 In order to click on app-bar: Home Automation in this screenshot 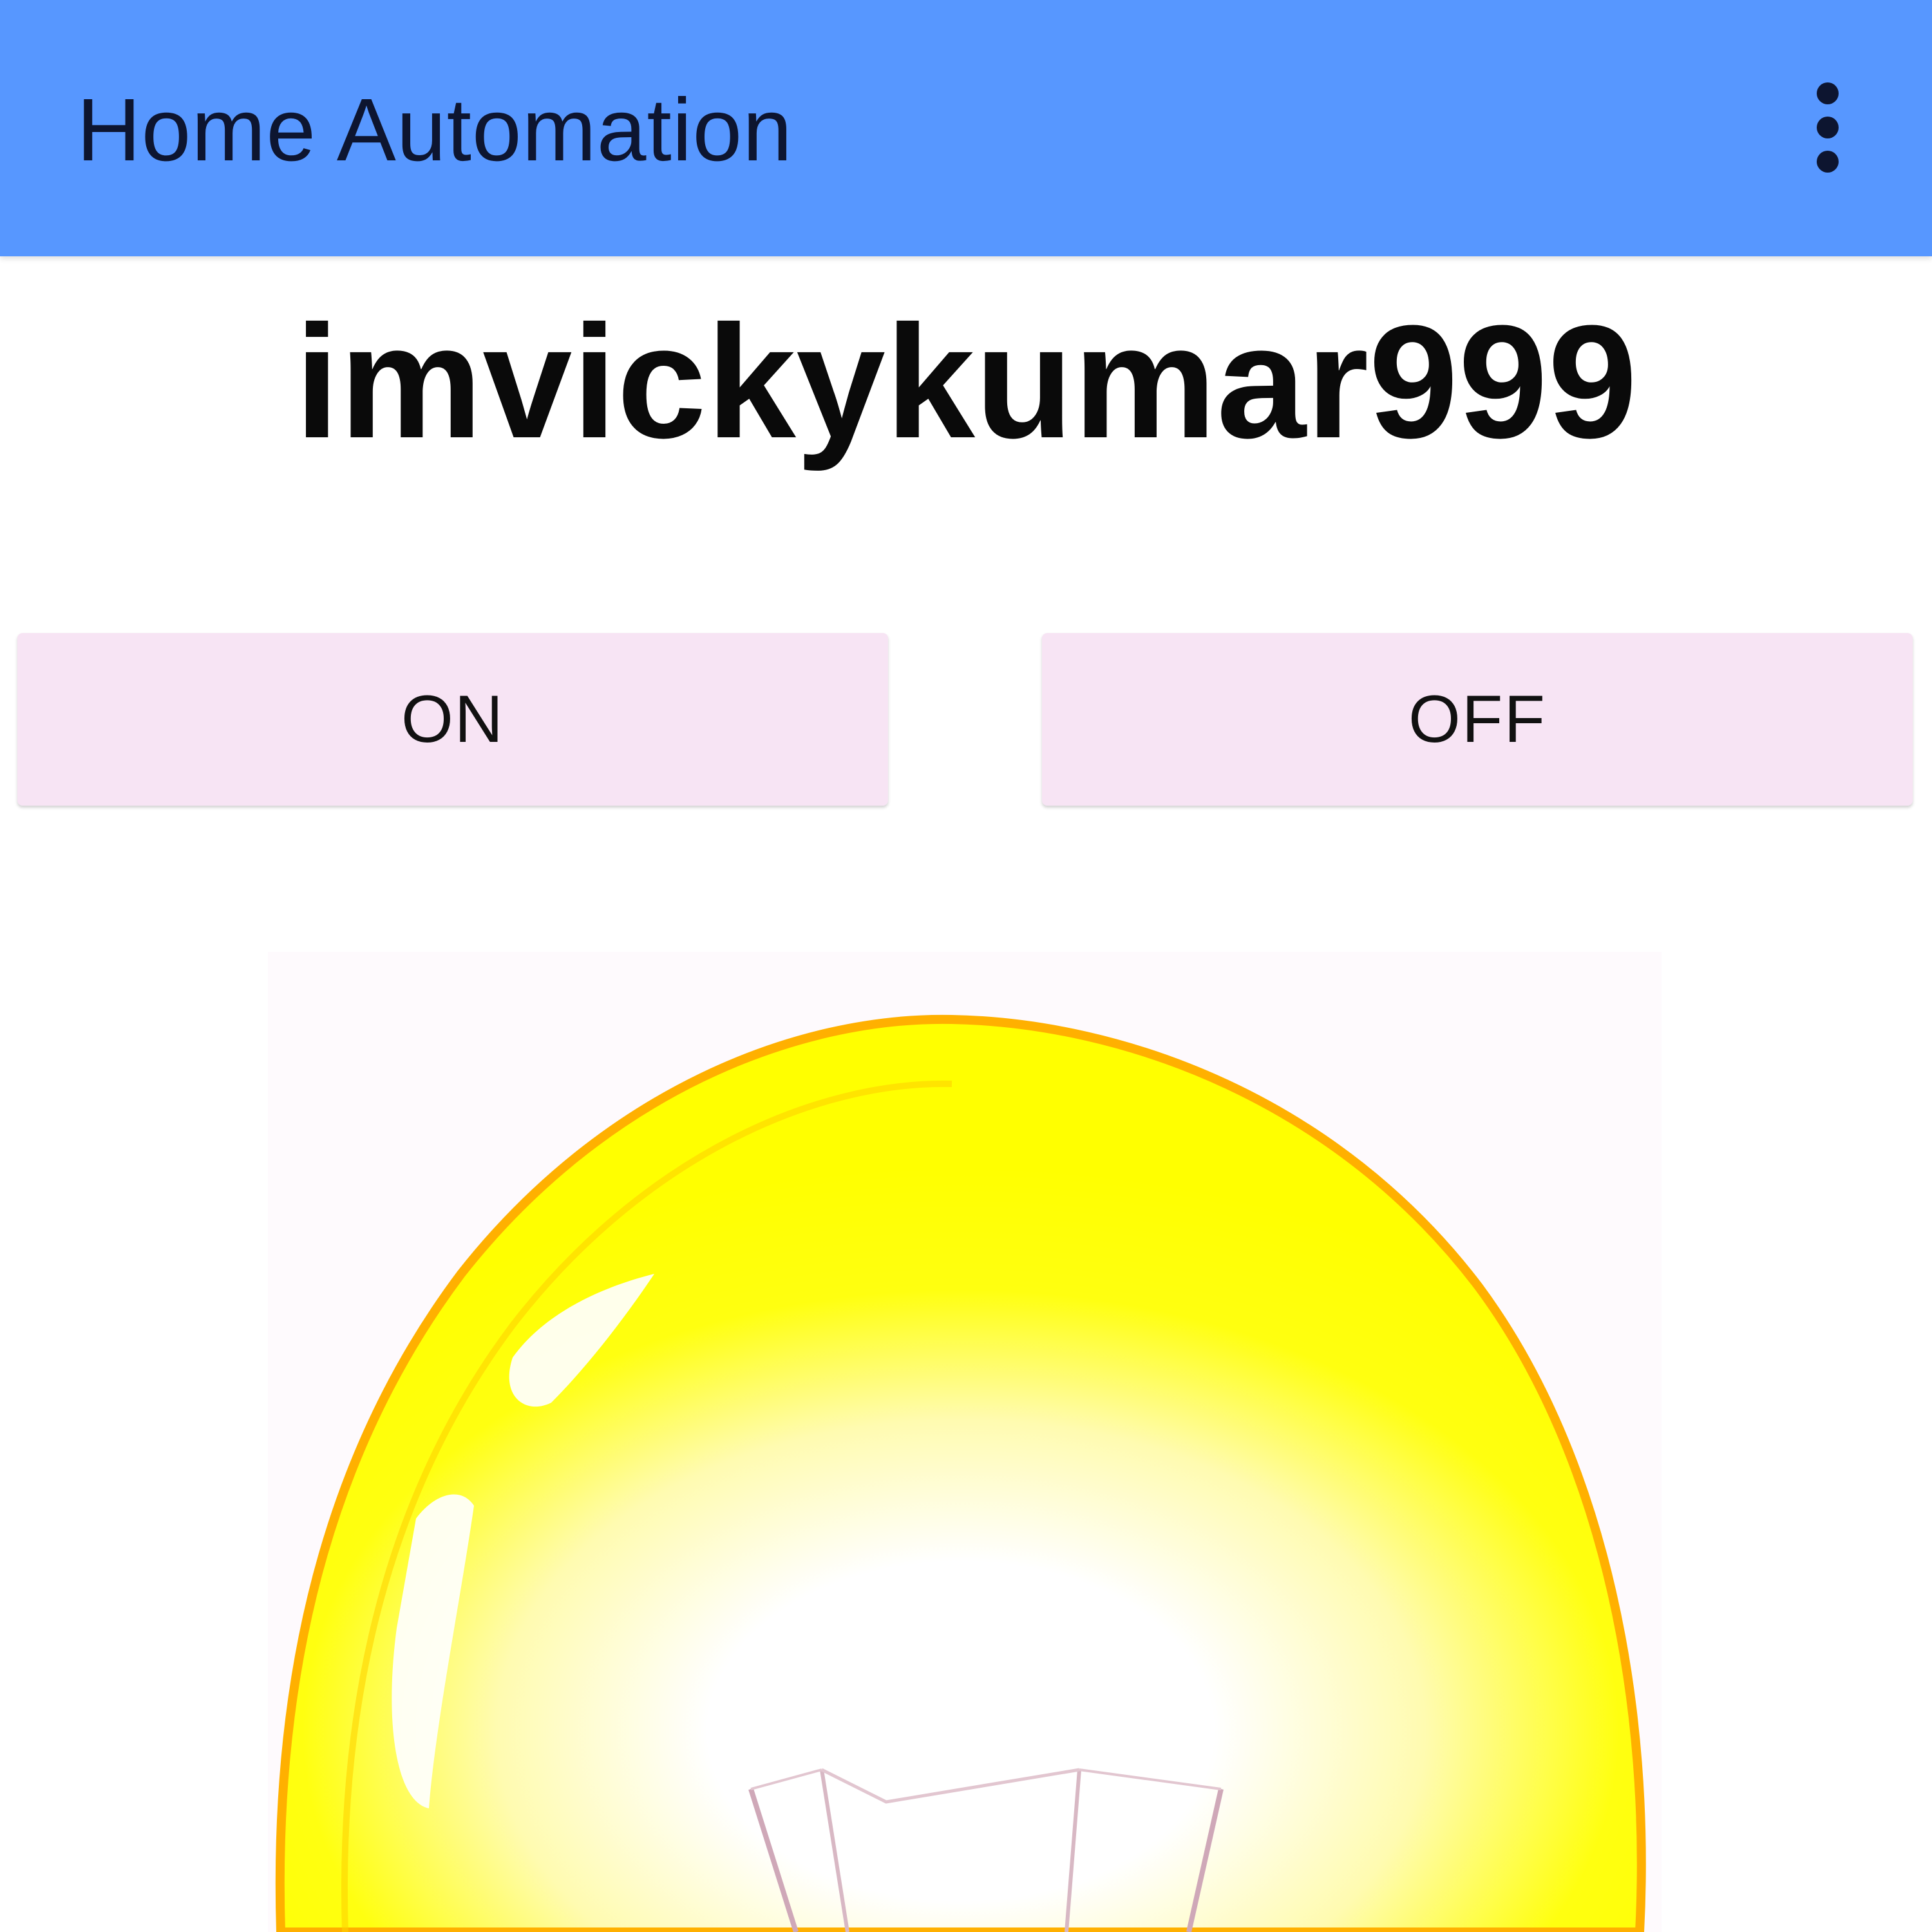, I will do `click(966, 128)`.